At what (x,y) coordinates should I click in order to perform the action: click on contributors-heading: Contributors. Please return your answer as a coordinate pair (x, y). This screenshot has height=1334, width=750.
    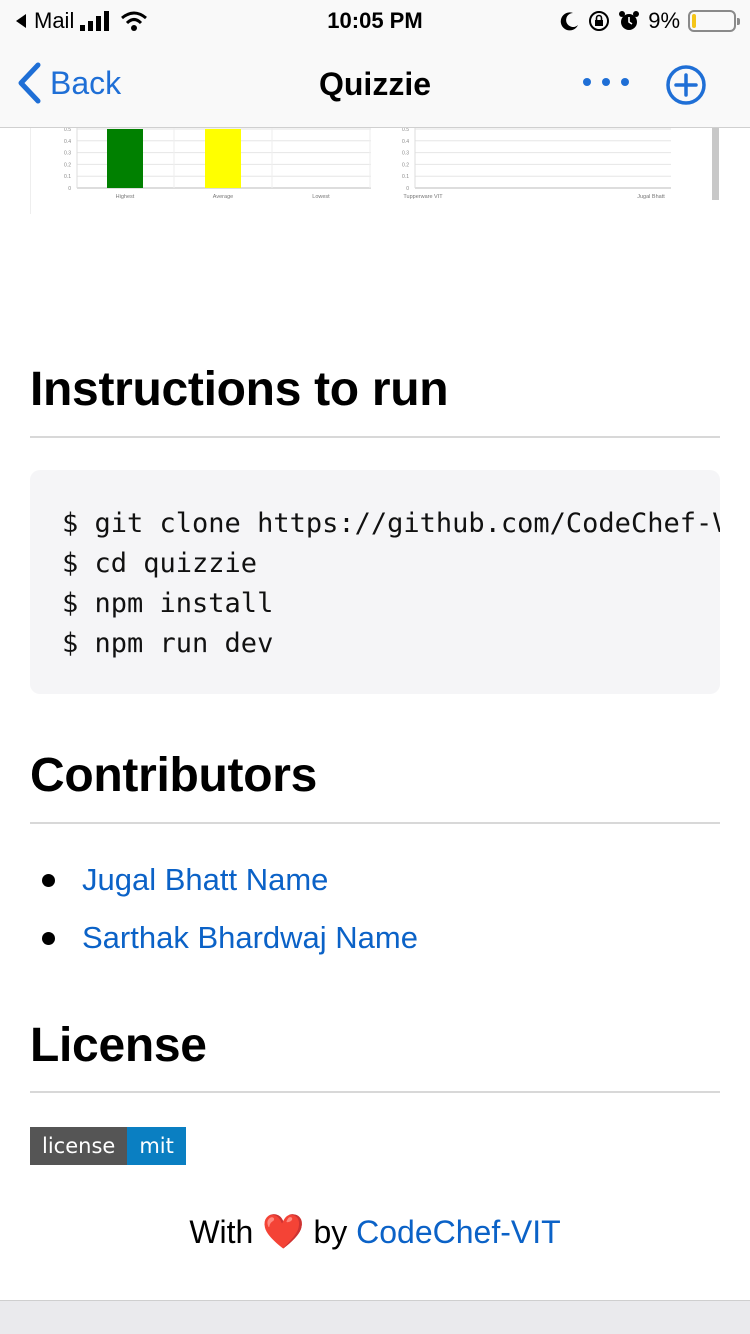
    Looking at the image, I should click on (174, 775).